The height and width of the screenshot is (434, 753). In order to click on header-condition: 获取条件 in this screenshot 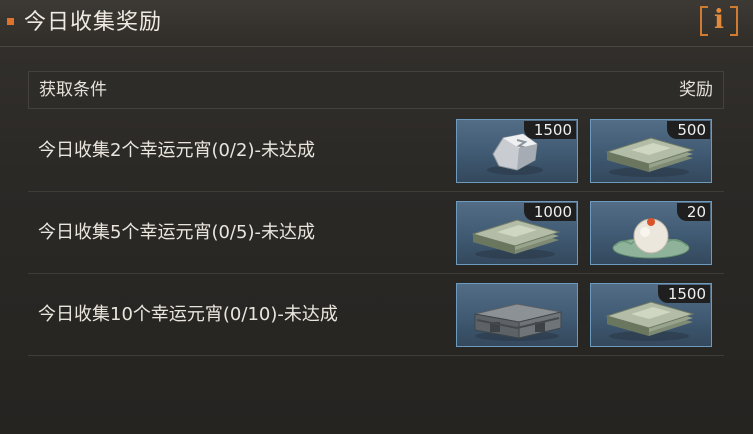, I will do `click(73, 90)`.